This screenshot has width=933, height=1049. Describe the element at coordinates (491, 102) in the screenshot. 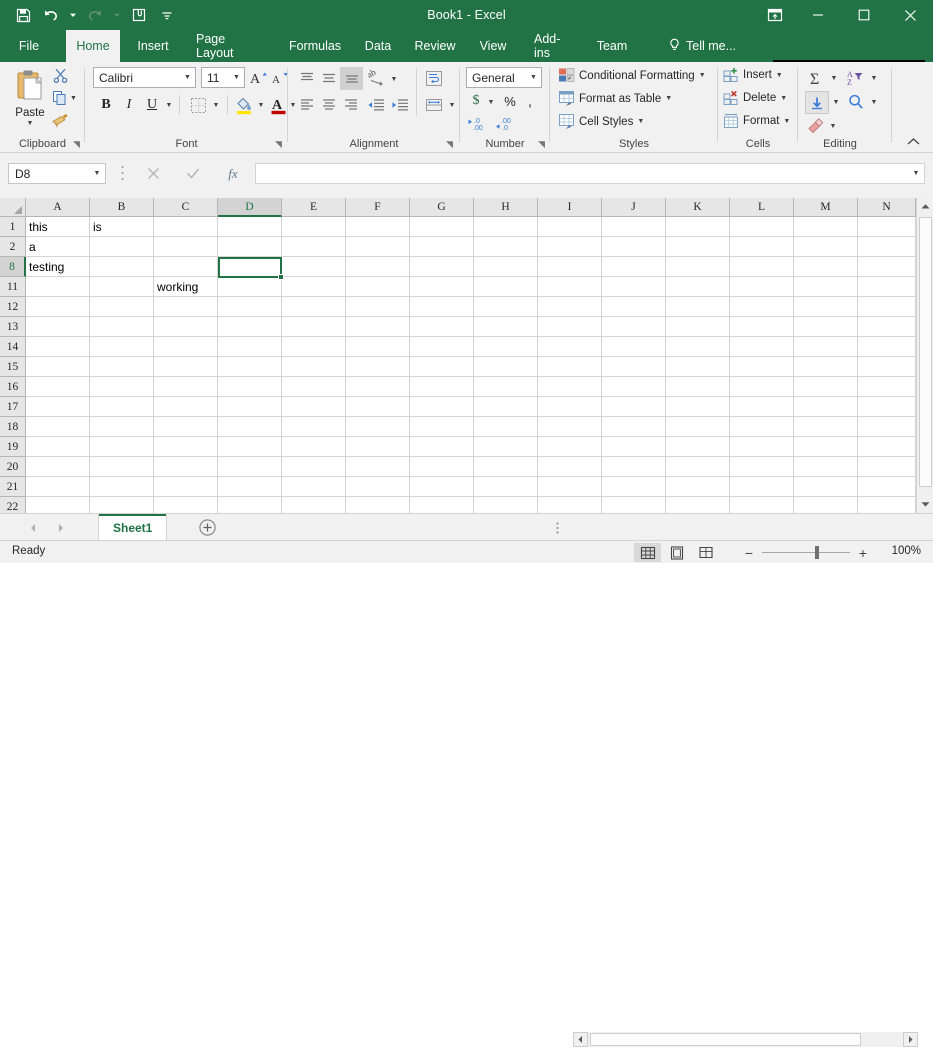

I see `accounting-dropdown-icon: ▼` at that location.